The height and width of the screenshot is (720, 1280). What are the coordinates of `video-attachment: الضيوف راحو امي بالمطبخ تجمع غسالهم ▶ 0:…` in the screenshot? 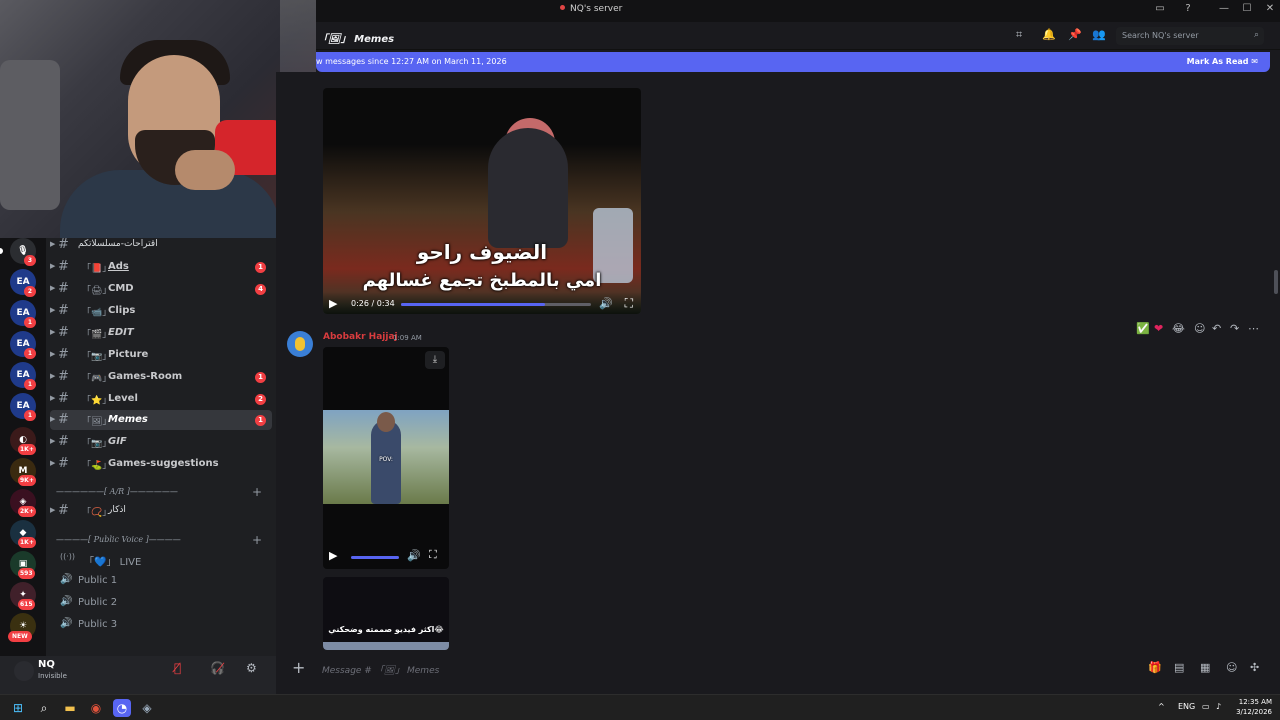 It's located at (482, 201).